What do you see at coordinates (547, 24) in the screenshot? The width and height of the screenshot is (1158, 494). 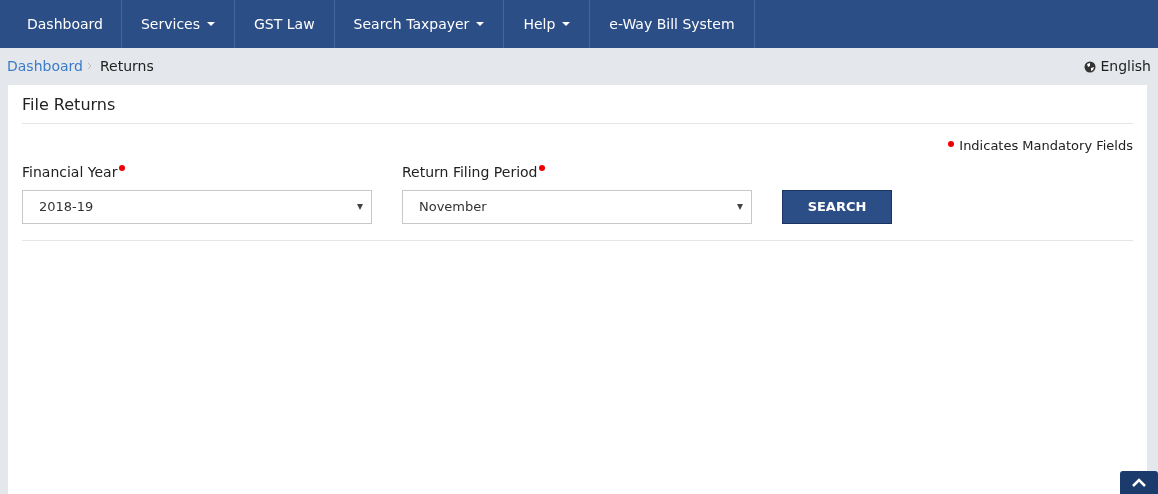 I see `nav-item: Help` at bounding box center [547, 24].